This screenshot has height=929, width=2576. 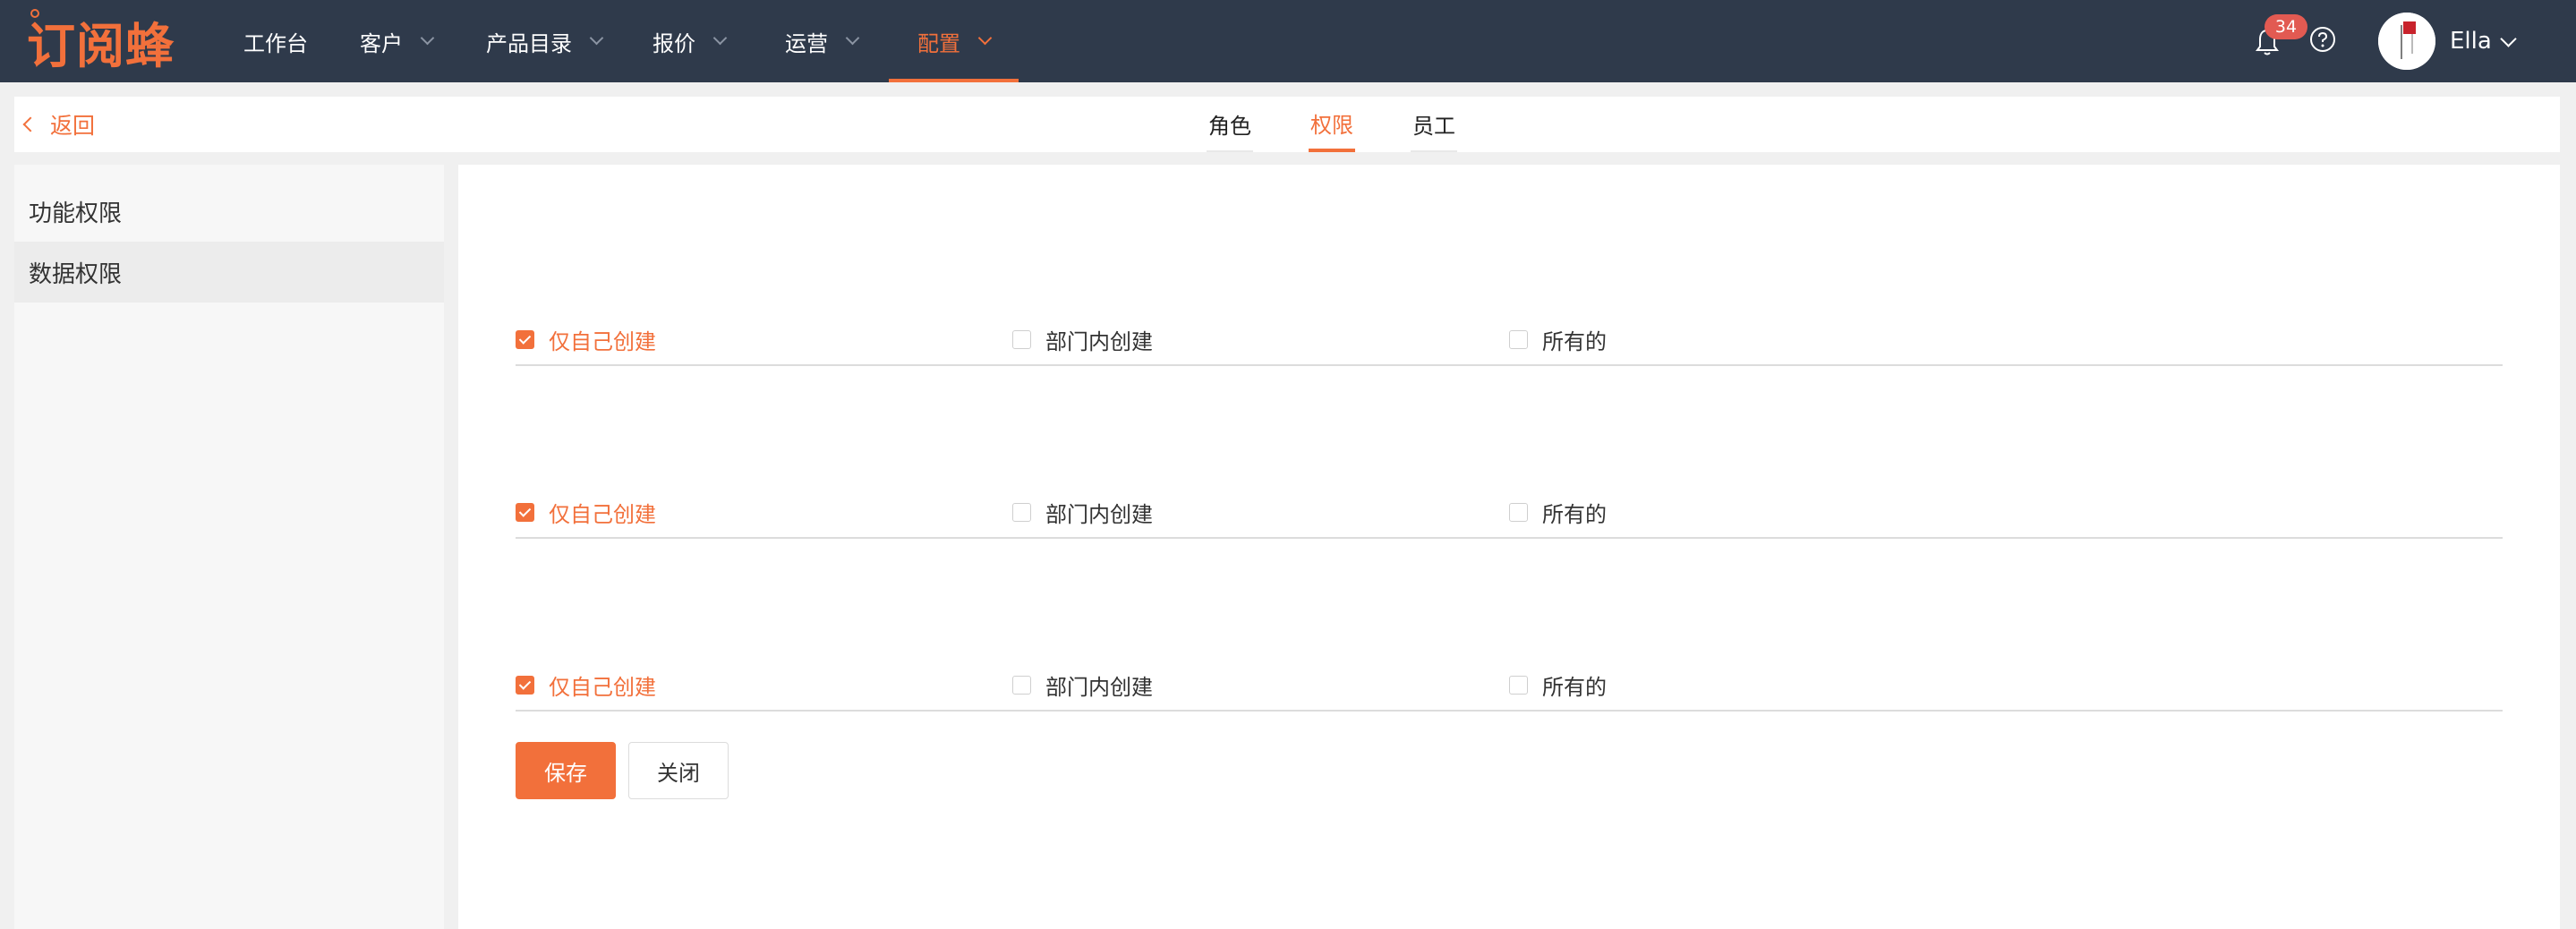 I want to click on avatar-image-icon, so click(x=2406, y=42).